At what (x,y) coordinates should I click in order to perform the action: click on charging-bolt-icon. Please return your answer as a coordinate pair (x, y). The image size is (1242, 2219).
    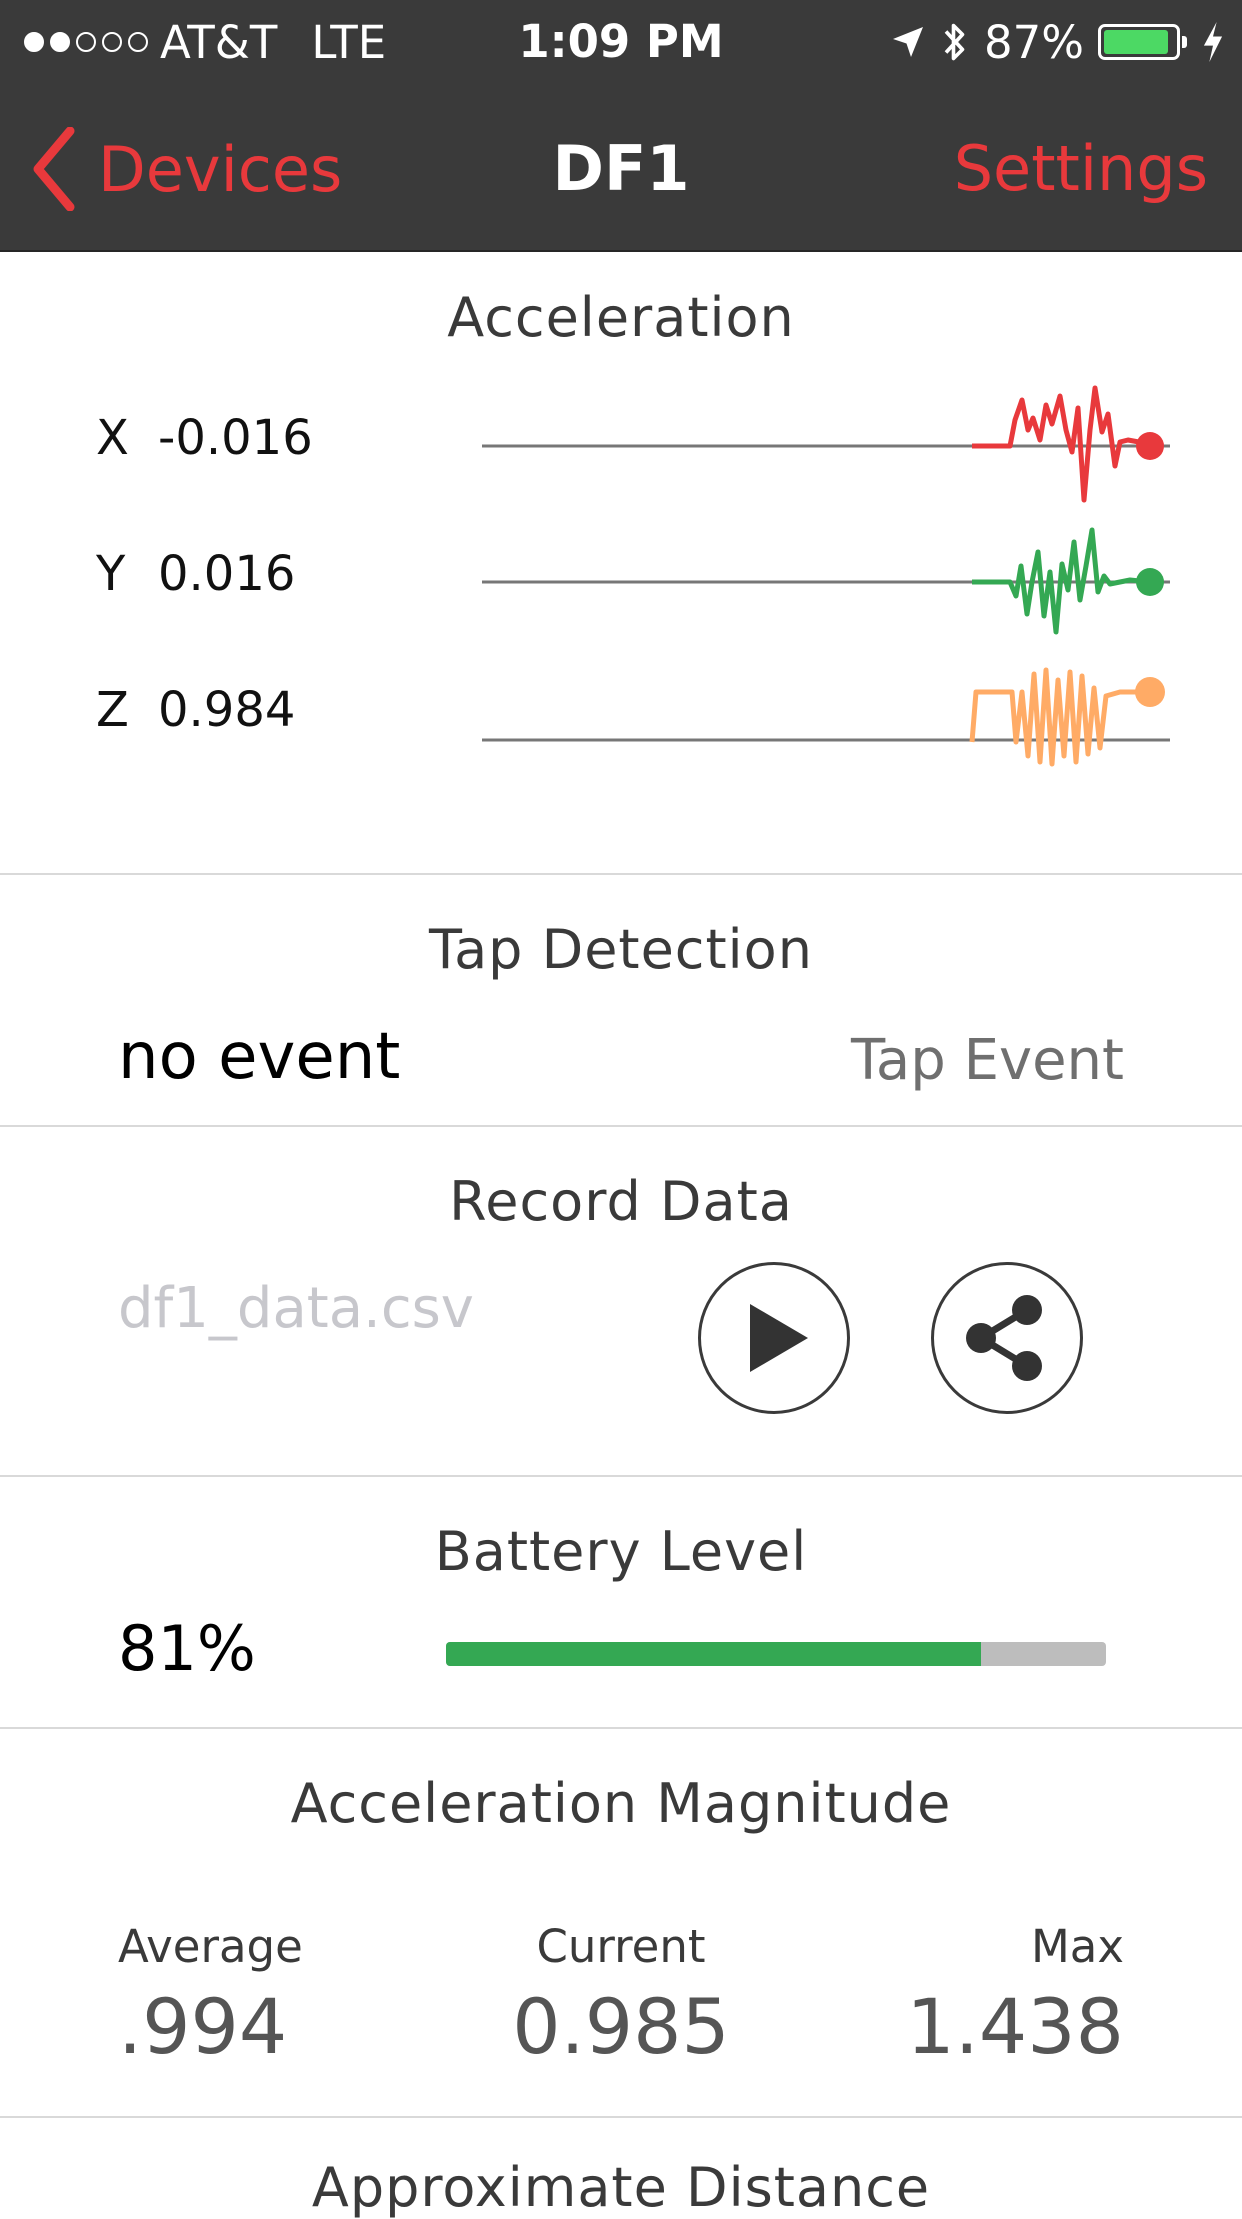
    Looking at the image, I should click on (1213, 42).